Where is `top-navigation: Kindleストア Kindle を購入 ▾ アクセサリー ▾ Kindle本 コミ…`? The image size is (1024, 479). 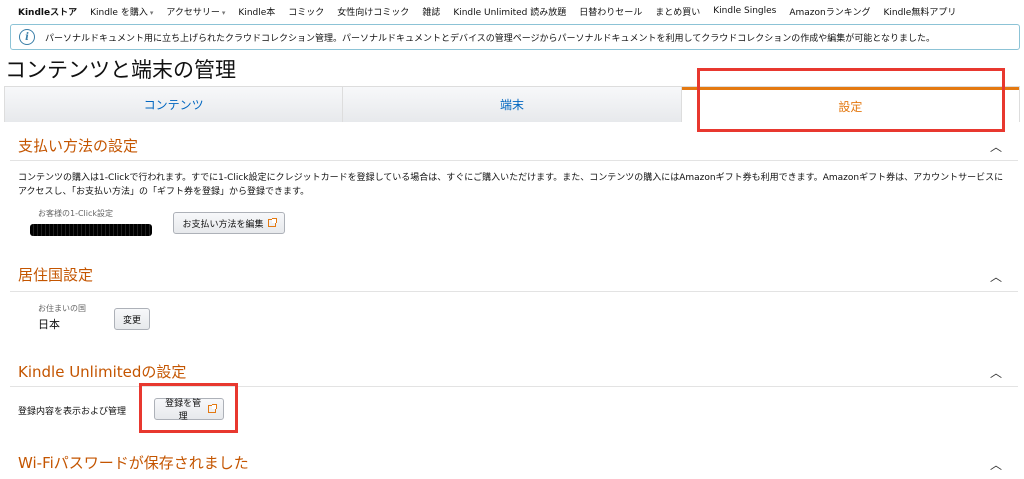
top-navigation: Kindleストア Kindle を購入 ▾ アクセサリー ▾ Kindle本 コミ… is located at coordinates (512, 11).